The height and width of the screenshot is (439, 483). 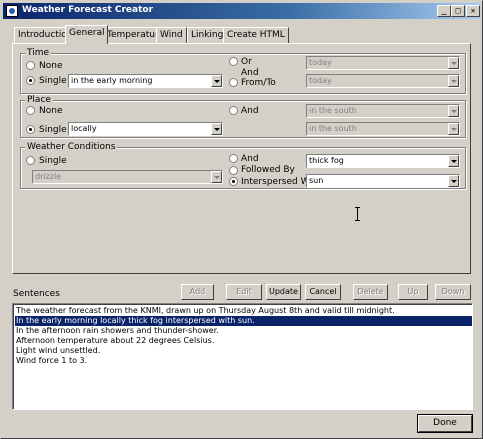 I want to click on place-none-label: None, so click(x=51, y=111).